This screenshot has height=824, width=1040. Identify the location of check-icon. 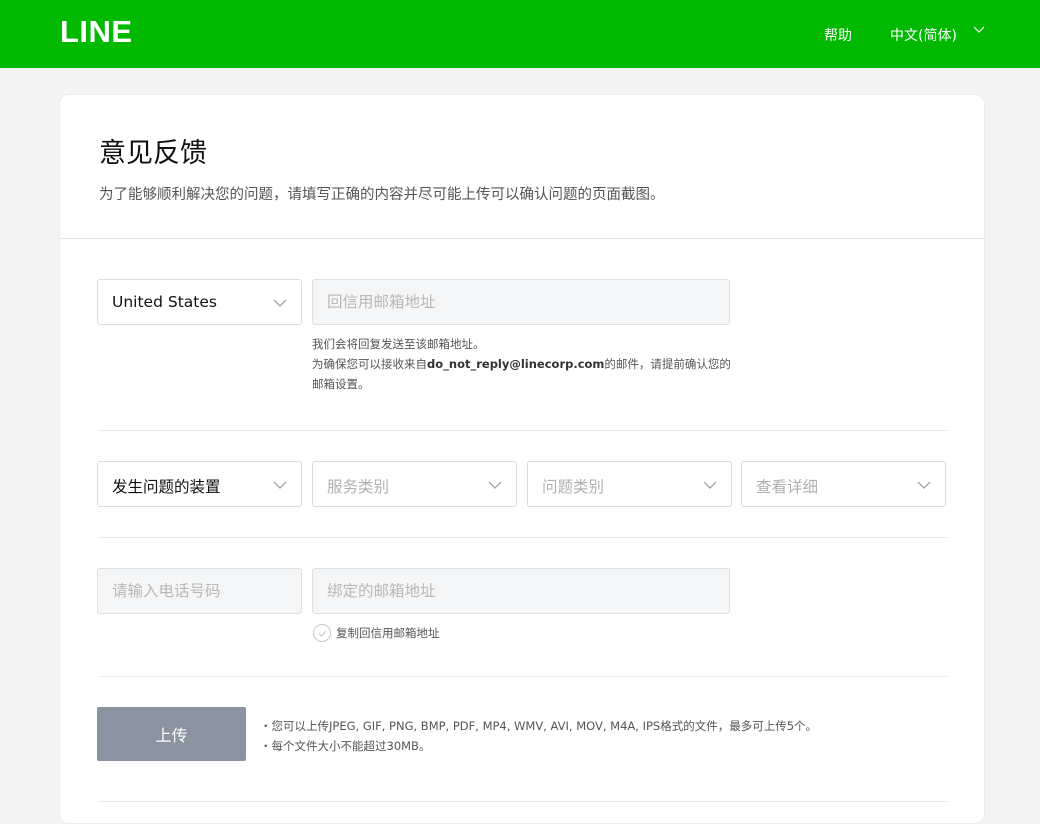
(322, 633).